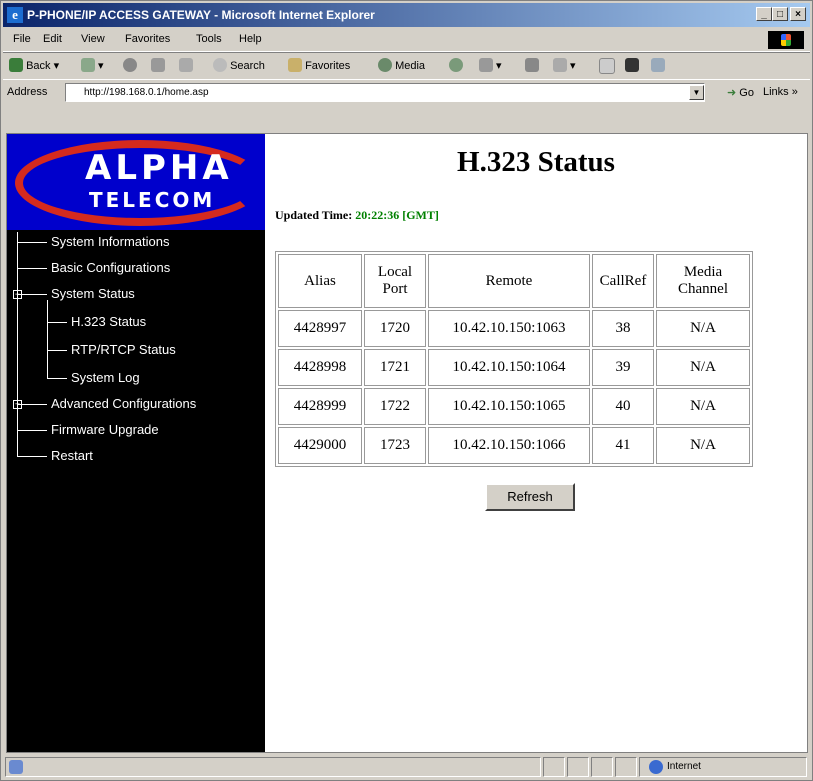 Image resolution: width=813 pixels, height=781 pixels. Describe the element at coordinates (105, 429) in the screenshot. I see `nav-firmware-upgrade: Firmware Upgrade` at that location.